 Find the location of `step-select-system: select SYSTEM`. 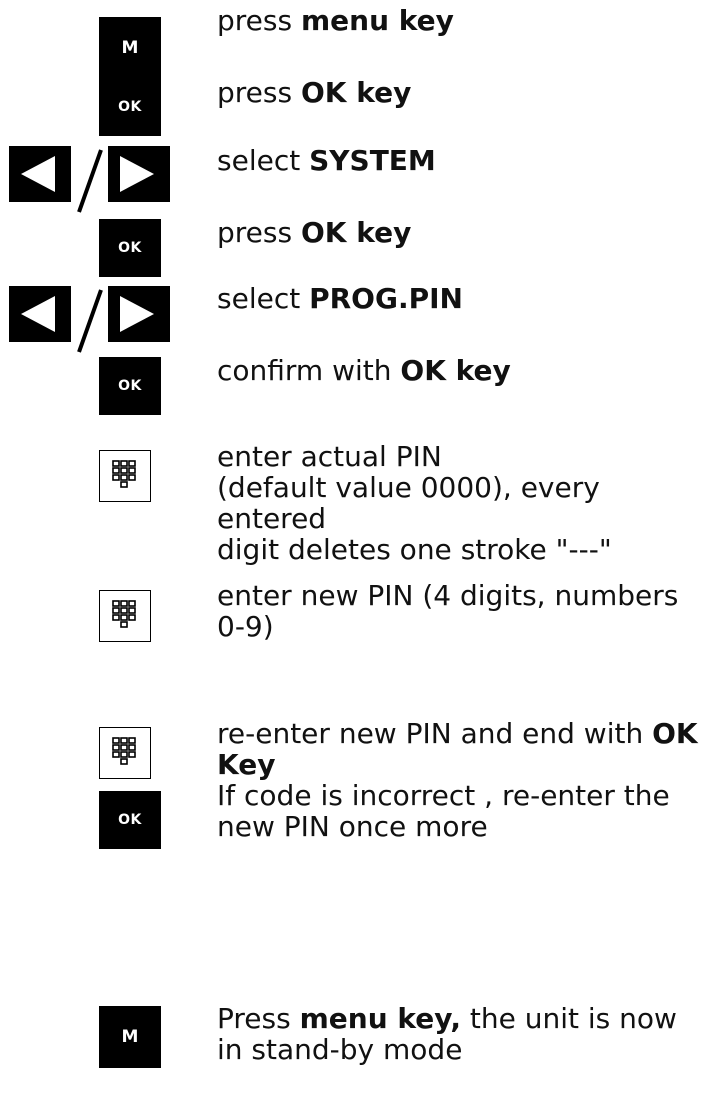

step-select-system: select SYSTEM is located at coordinates (464, 160).